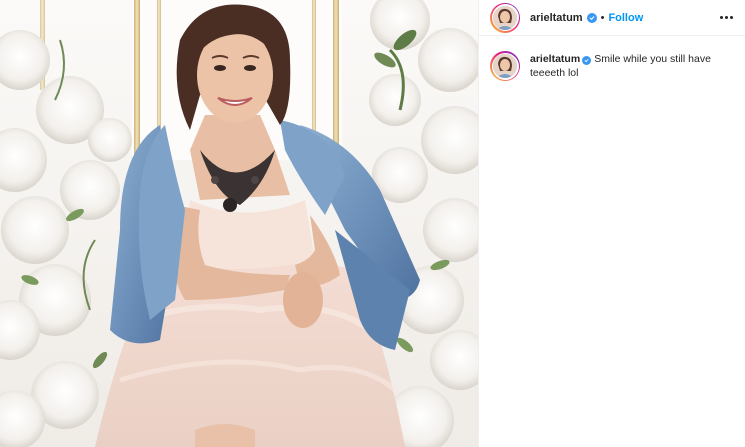 The width and height of the screenshot is (745, 447). I want to click on caption-username: arieltatum, so click(555, 59).